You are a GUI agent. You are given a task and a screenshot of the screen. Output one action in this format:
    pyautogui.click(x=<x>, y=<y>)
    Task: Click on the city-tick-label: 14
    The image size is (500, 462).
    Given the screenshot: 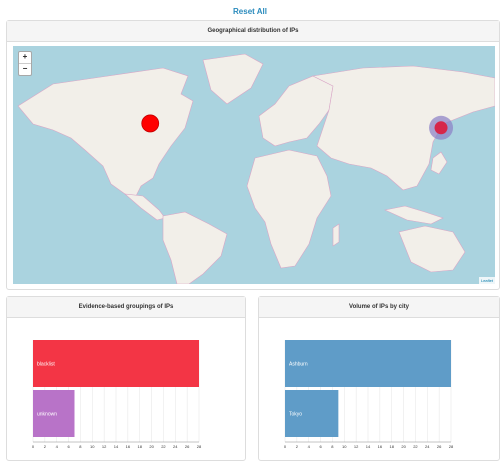 What is the action you would take?
    pyautogui.click(x=368, y=446)
    